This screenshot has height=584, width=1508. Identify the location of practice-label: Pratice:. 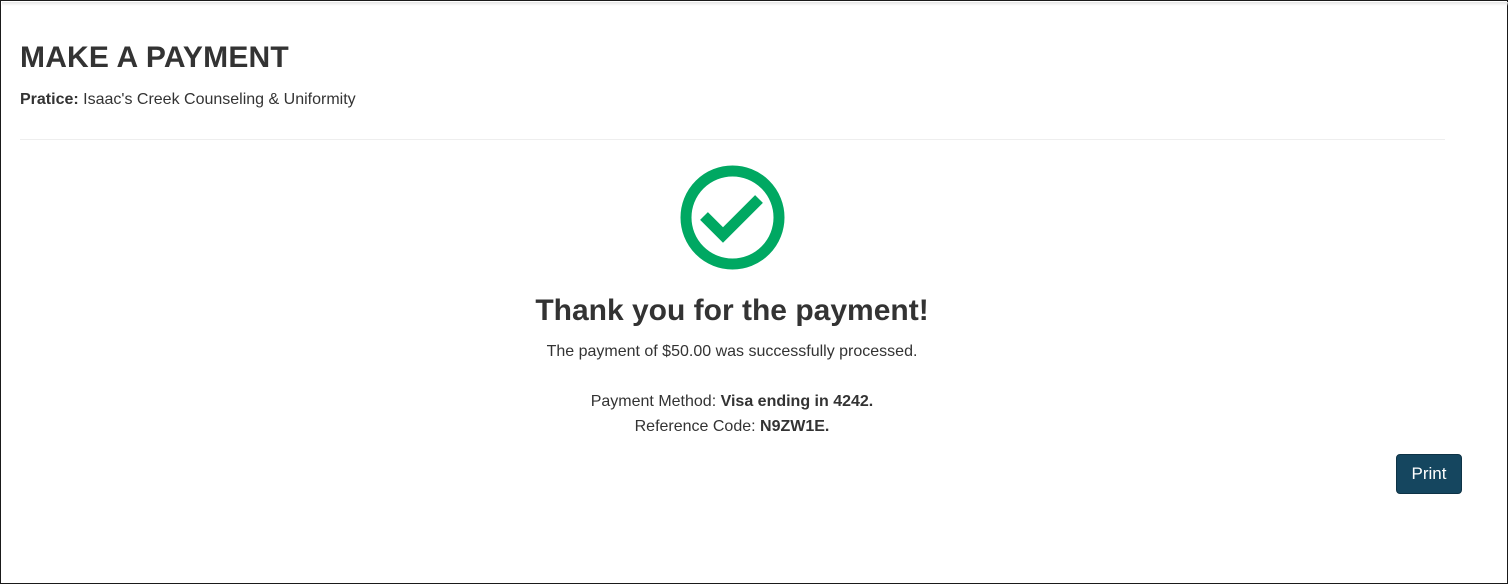
(49, 99).